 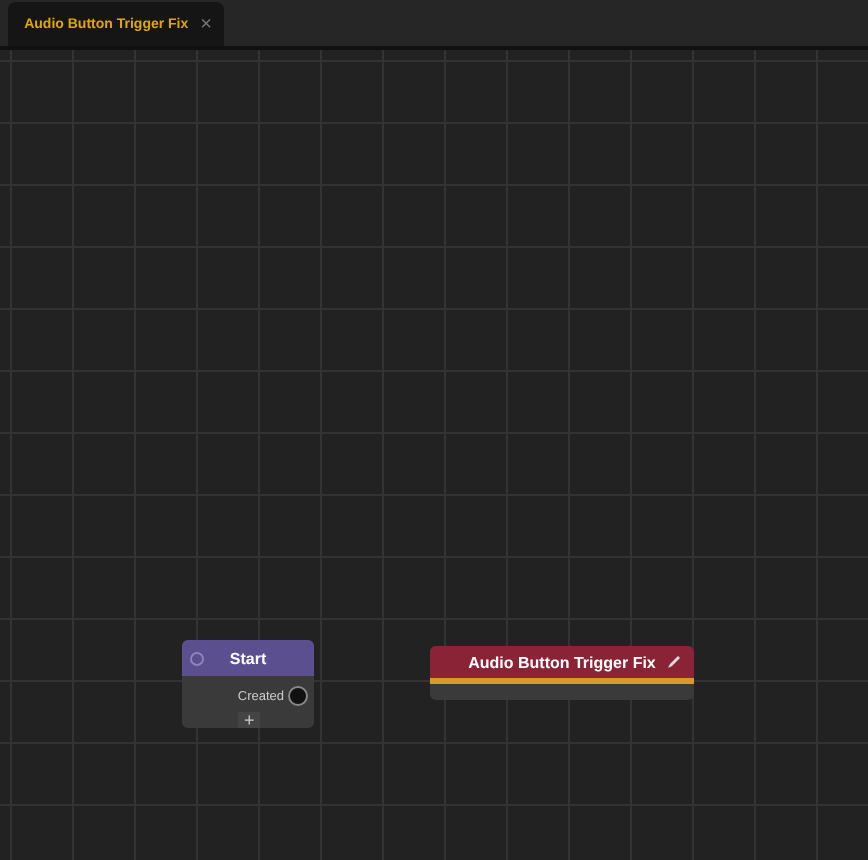 I want to click on output-port, so click(x=298, y=696).